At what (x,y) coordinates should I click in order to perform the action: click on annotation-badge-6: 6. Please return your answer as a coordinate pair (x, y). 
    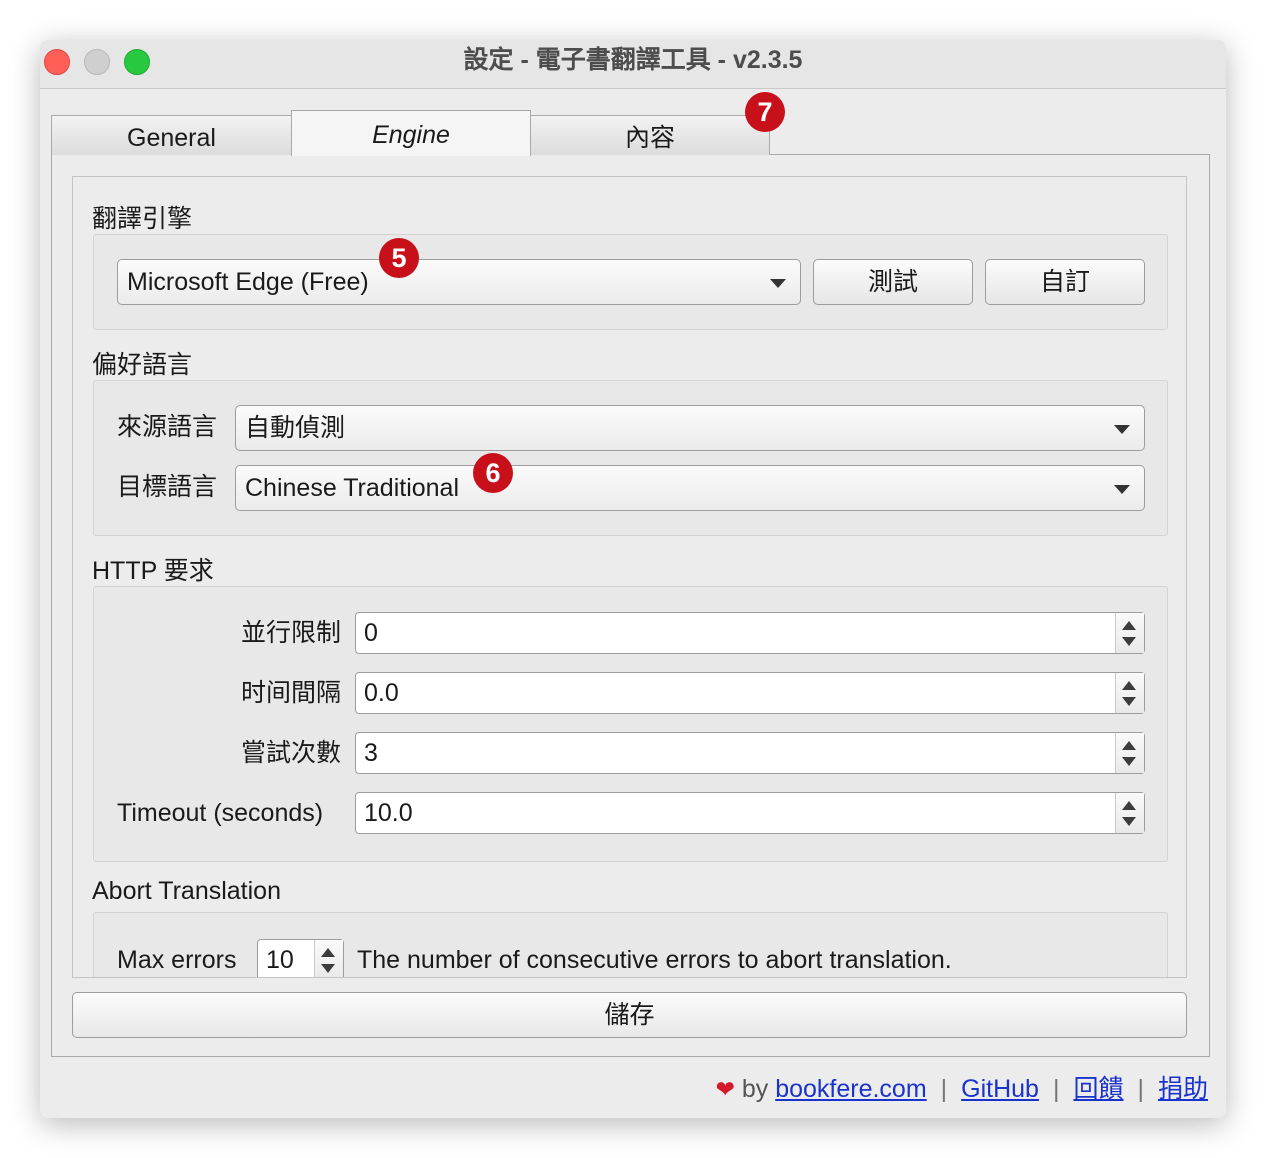
    Looking at the image, I should click on (493, 473).